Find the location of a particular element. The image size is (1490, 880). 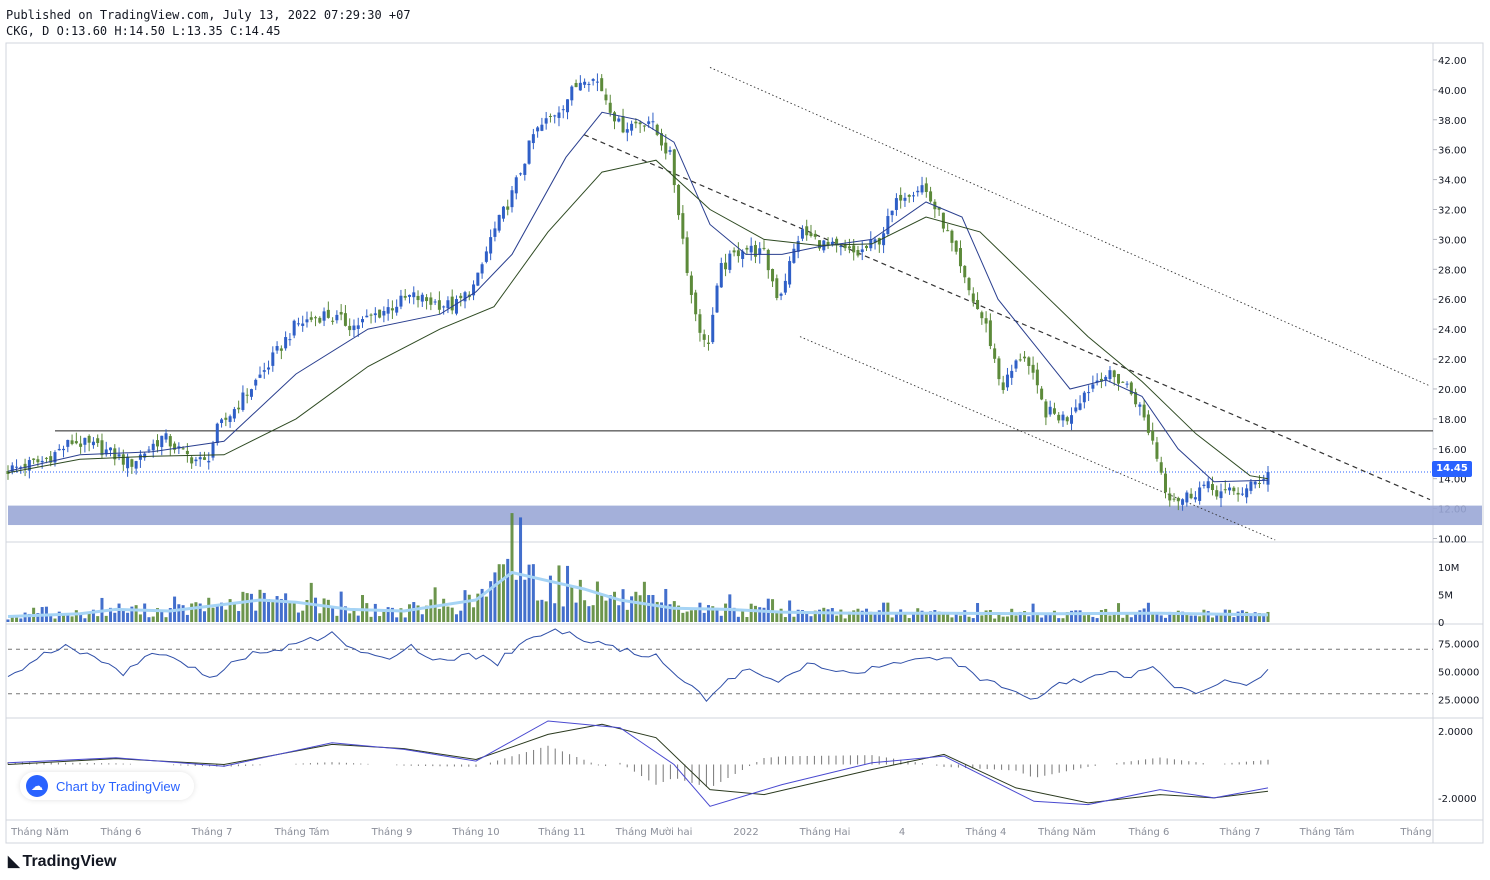

macd-tick-label-0: -2.0000 is located at coordinates (1457, 799).